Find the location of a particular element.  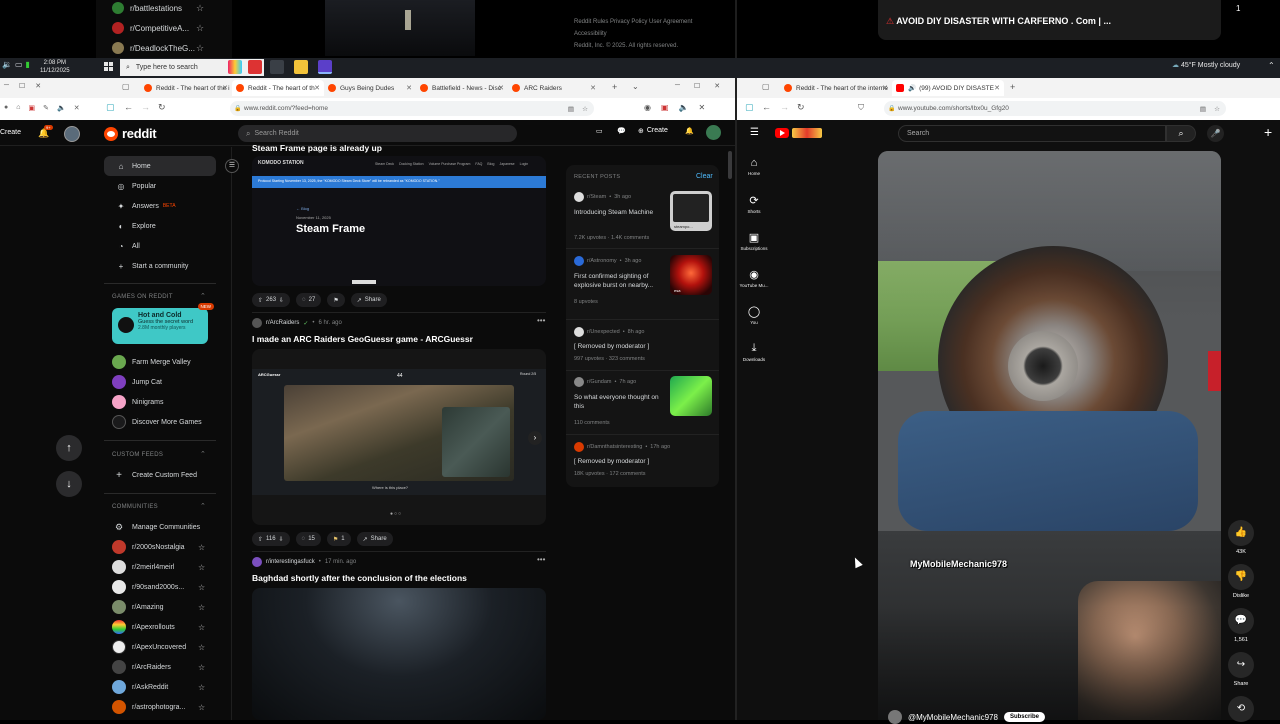

scroll-up-button: ↑ is located at coordinates (69, 448).